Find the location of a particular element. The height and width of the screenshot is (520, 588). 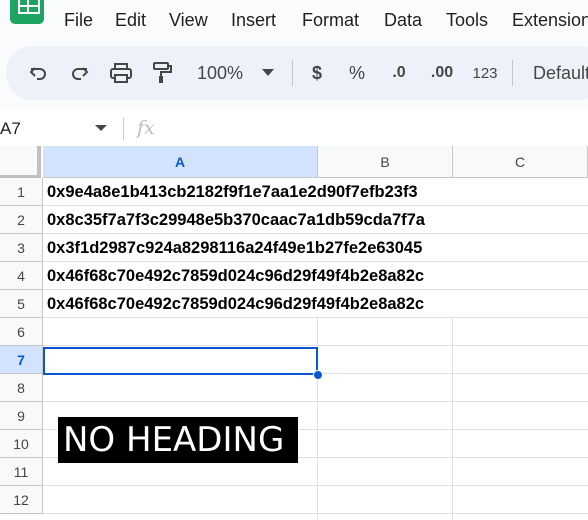

menu-extensions: Extensions is located at coordinates (550, 20).